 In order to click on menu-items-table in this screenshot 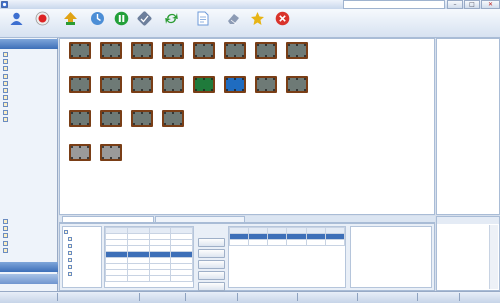, I will do `click(149, 257)`.